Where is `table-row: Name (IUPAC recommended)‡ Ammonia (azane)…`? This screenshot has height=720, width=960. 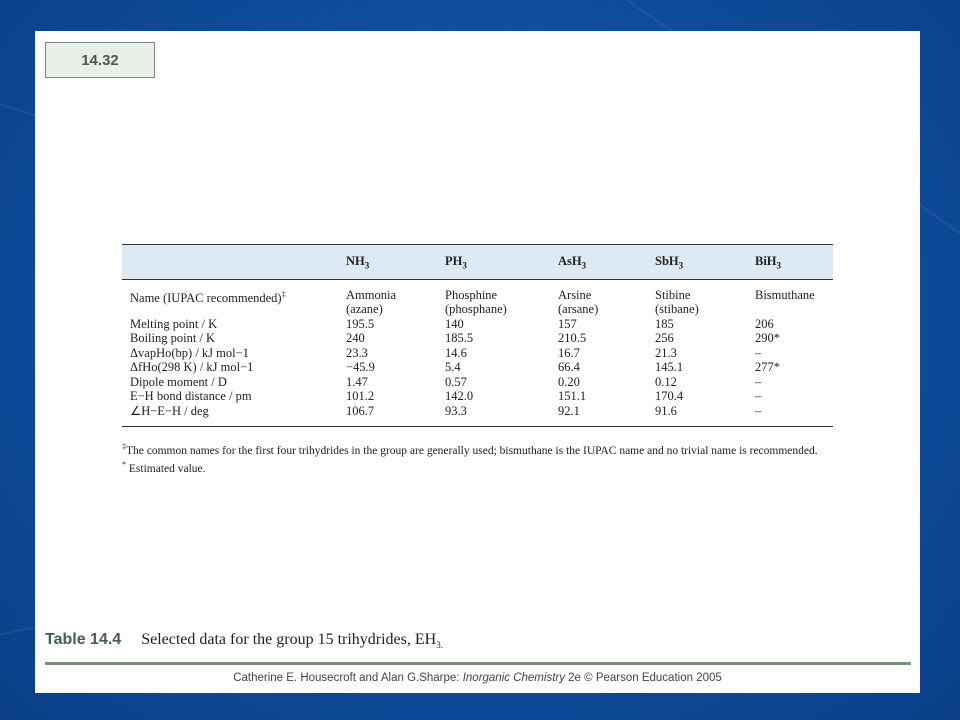
table-row: Name (IUPAC recommended)‡ Ammonia (azane)… is located at coordinates (477, 298).